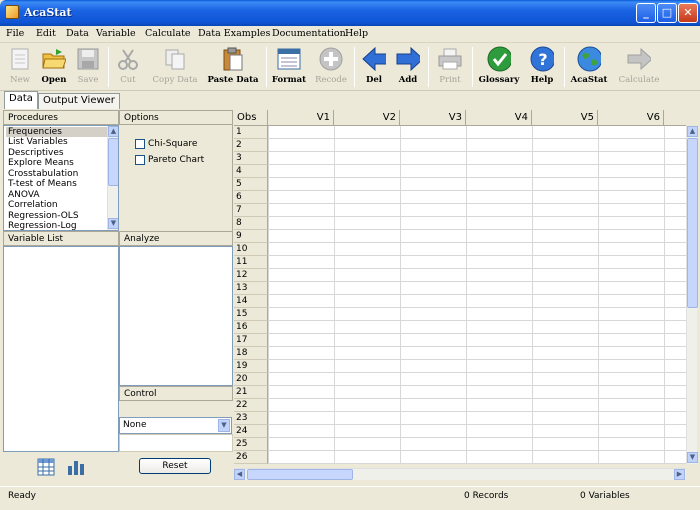  I want to click on row-number: 23, so click(251, 418).